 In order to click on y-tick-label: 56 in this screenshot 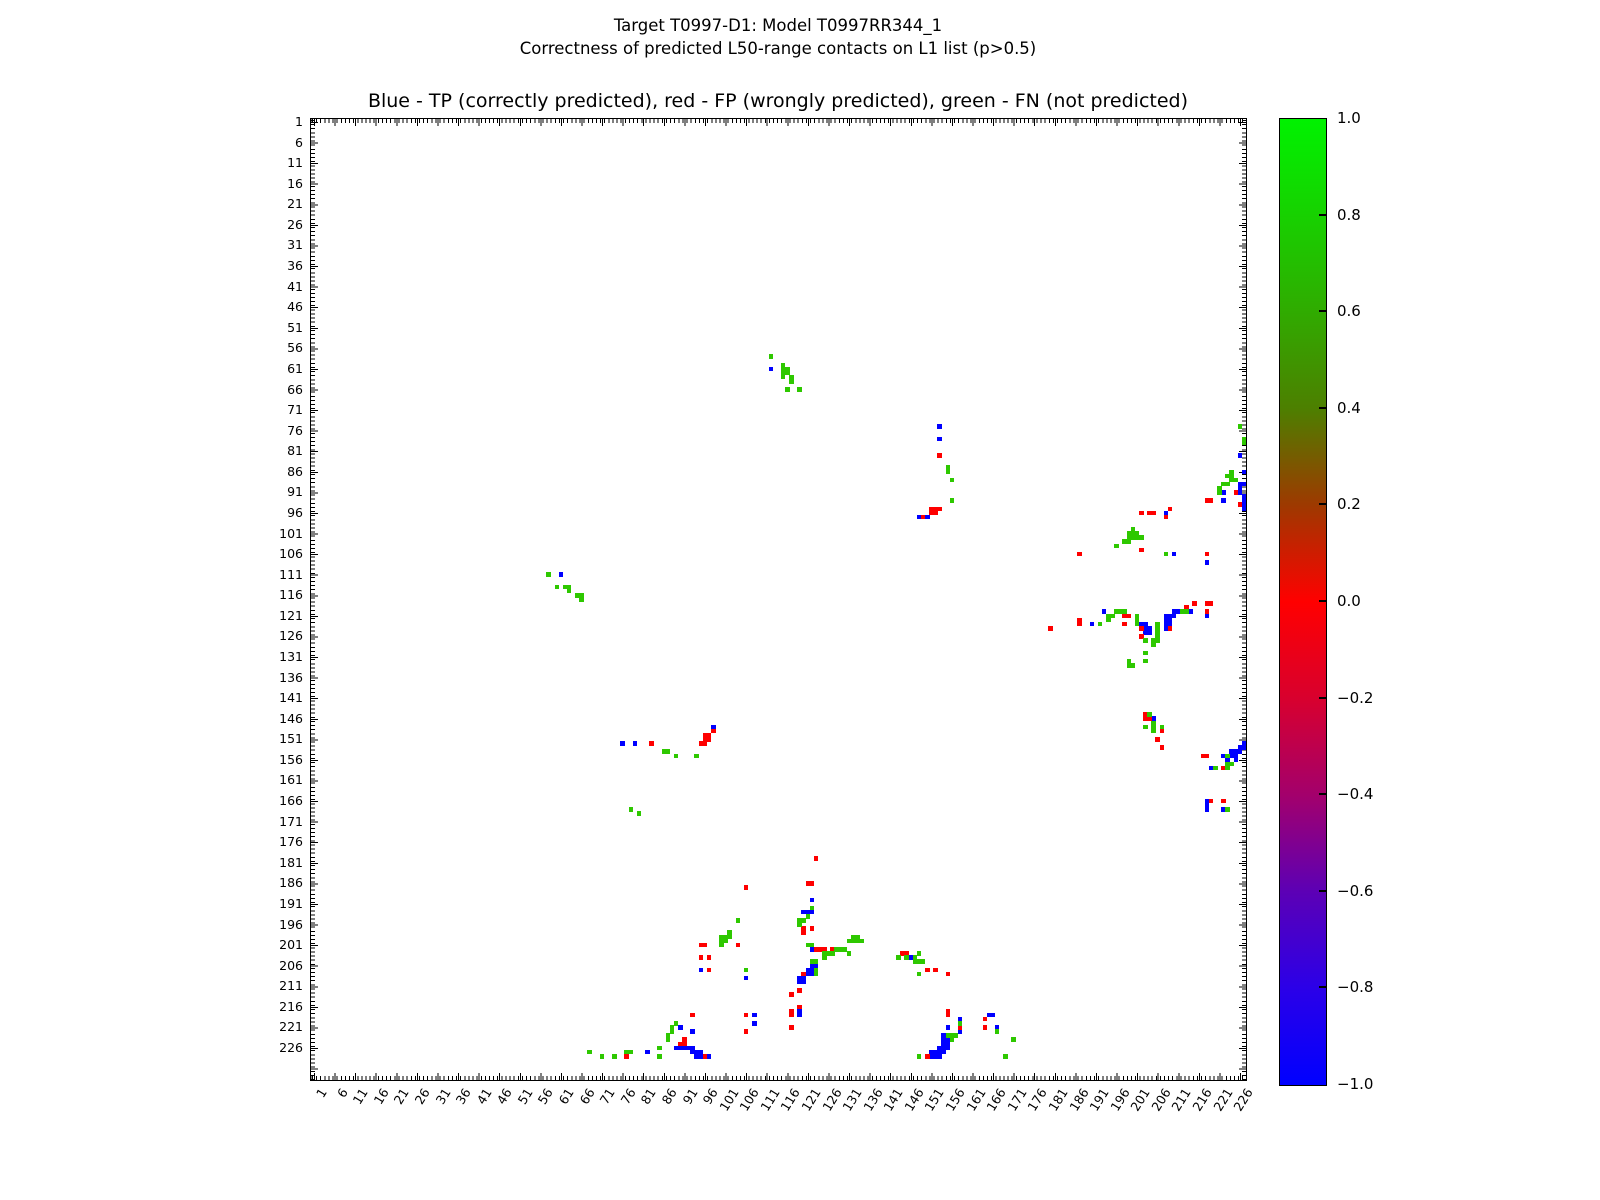, I will do `click(295, 348)`.